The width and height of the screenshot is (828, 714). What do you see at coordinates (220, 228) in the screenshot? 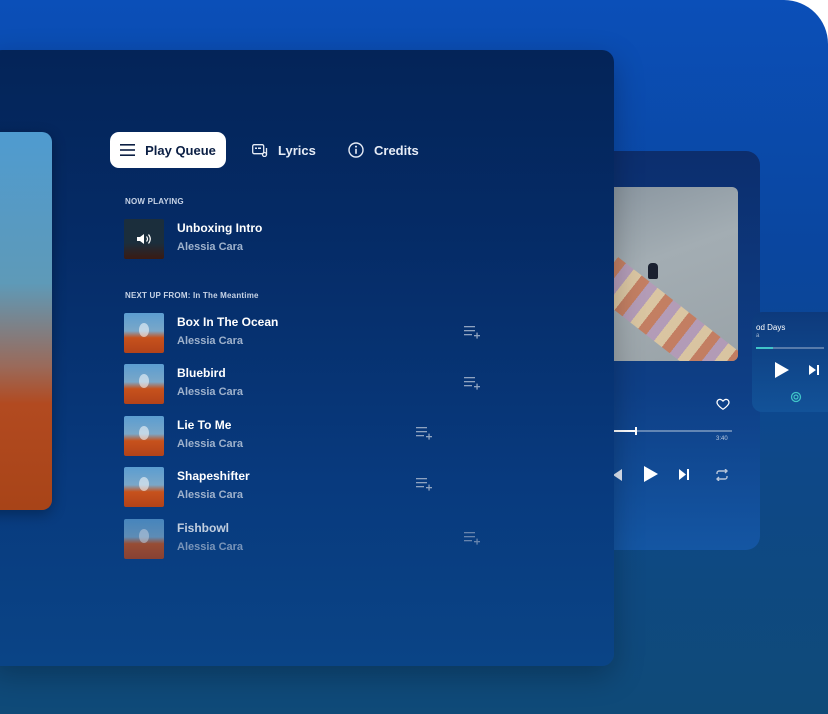
I see `now-playing-title: Unboxing Intro` at bounding box center [220, 228].